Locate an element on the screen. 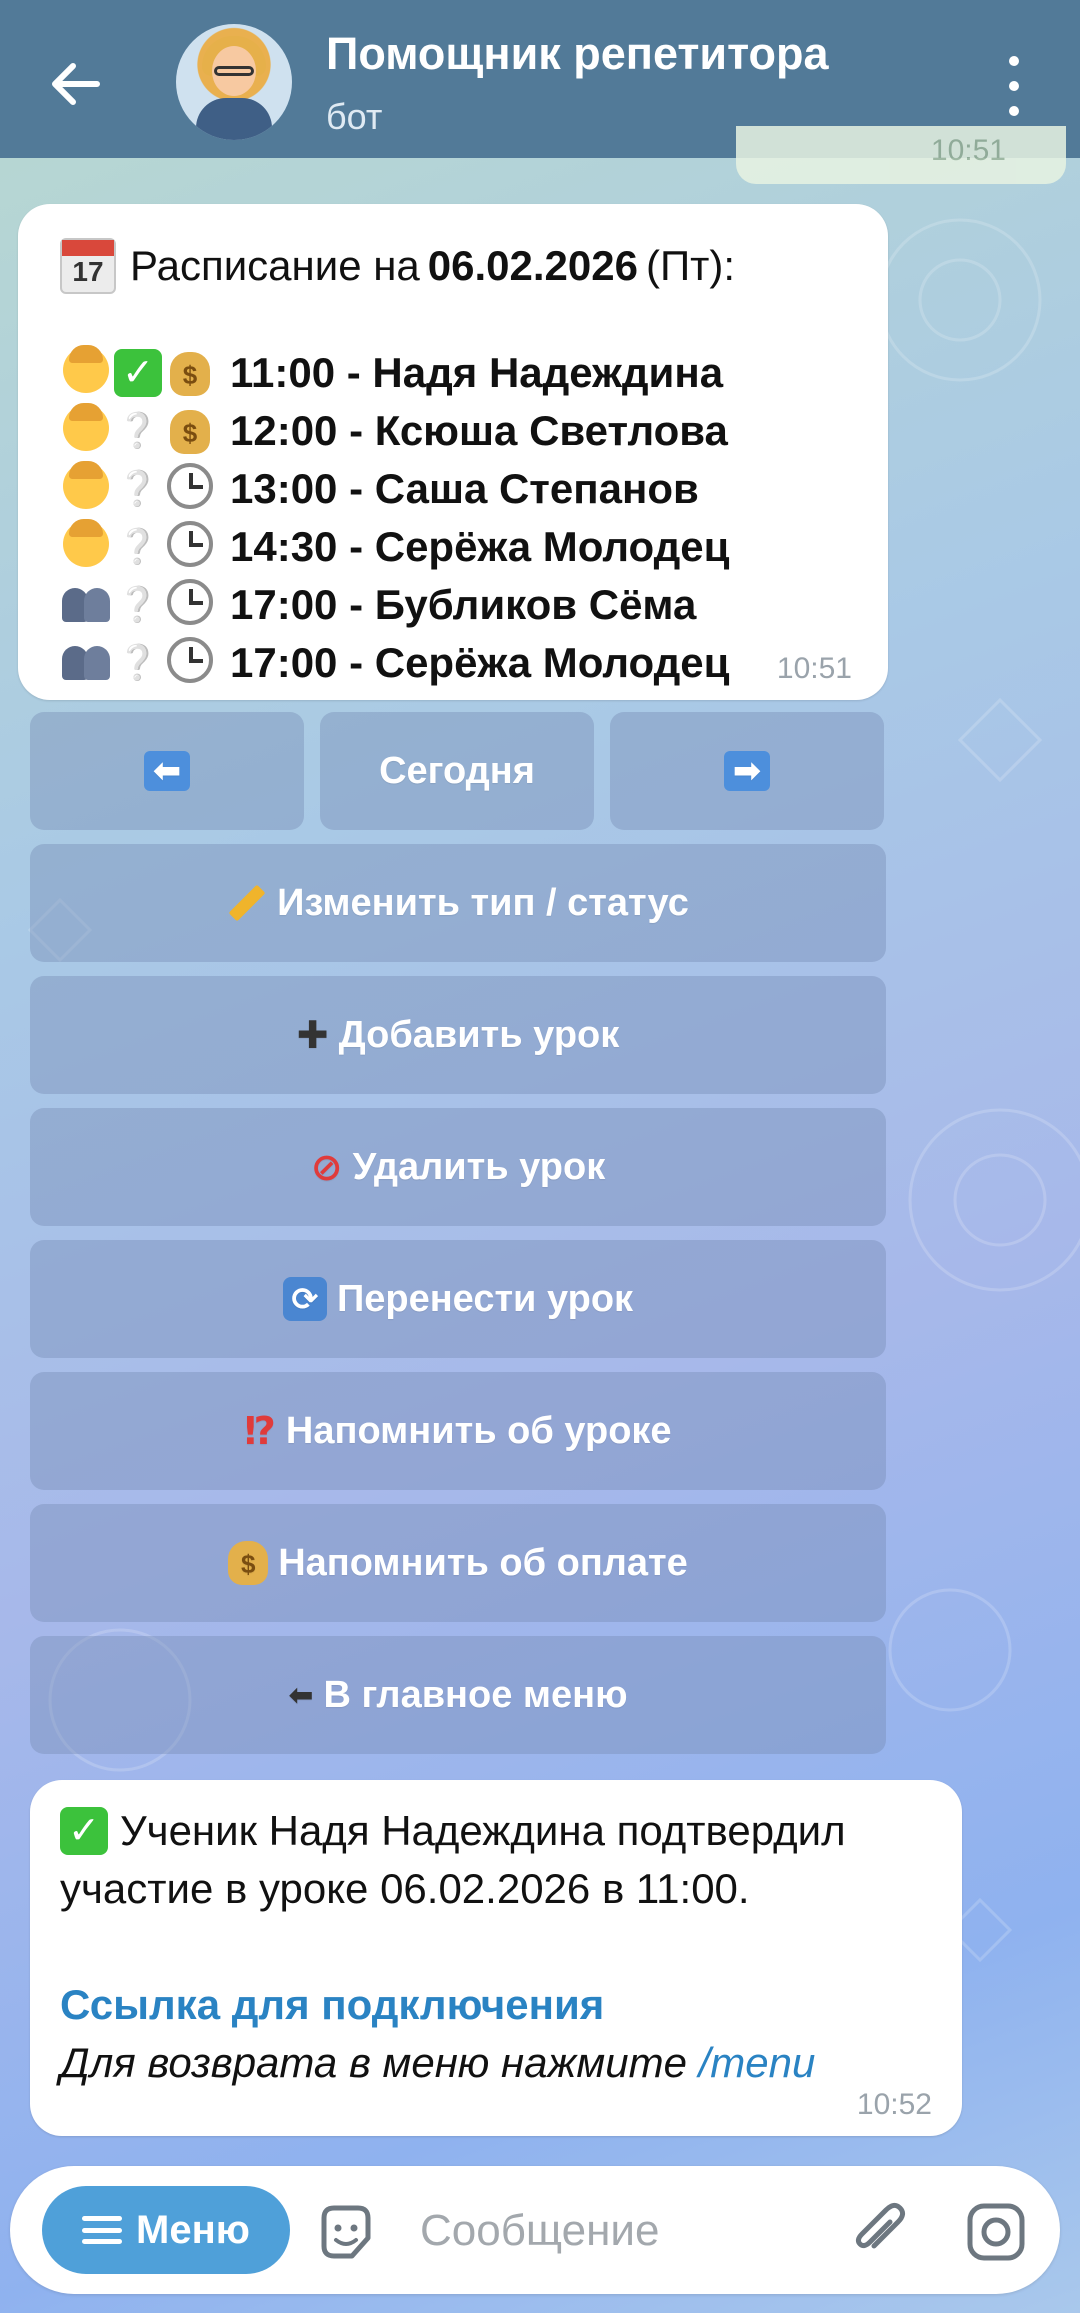 The image size is (1080, 2313). calendar-icon: 17 is located at coordinates (88, 266).